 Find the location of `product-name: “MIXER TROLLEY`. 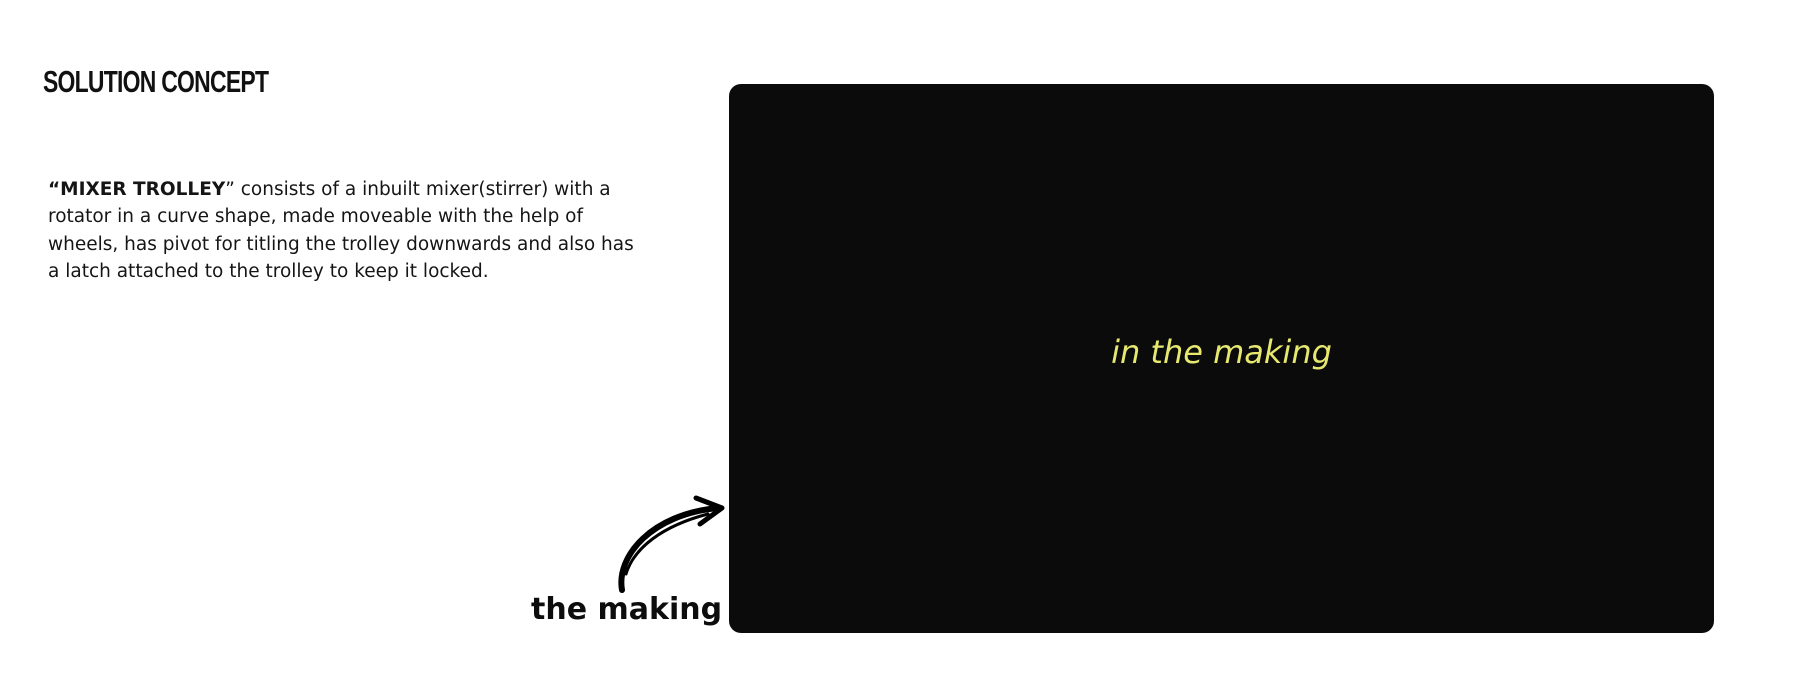

product-name: “MIXER TROLLEY is located at coordinates (136, 189).